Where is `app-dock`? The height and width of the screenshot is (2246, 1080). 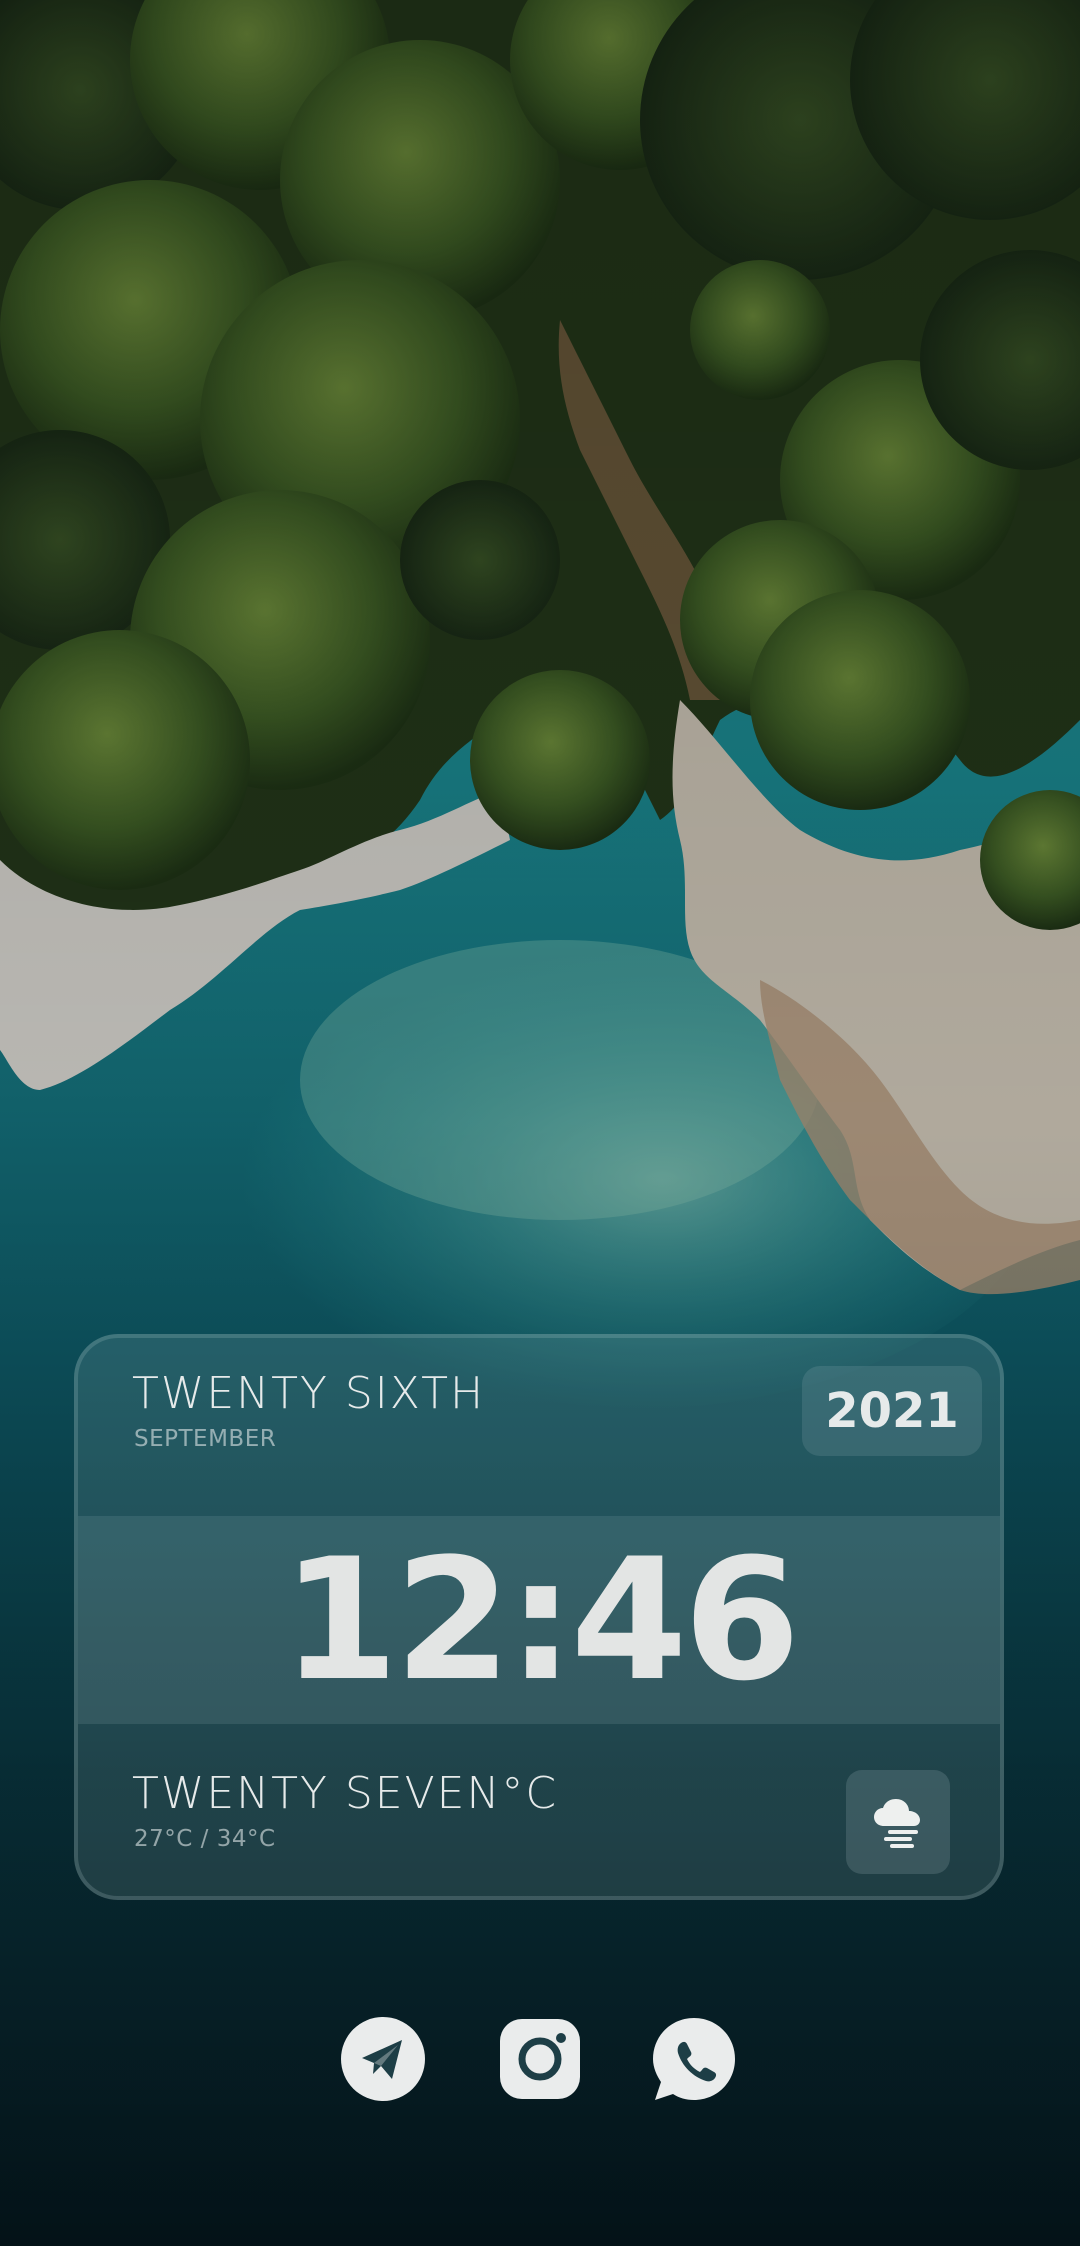 app-dock is located at coordinates (540, 2059).